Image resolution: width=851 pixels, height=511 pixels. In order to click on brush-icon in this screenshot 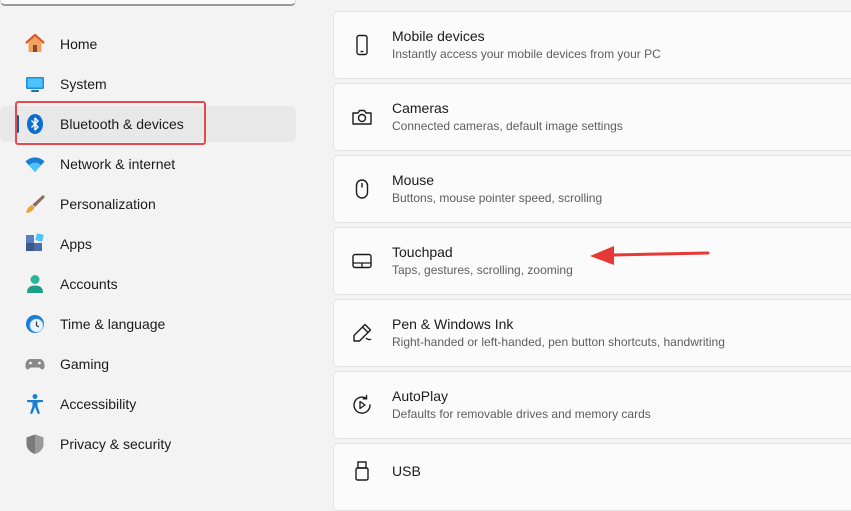, I will do `click(35, 204)`.